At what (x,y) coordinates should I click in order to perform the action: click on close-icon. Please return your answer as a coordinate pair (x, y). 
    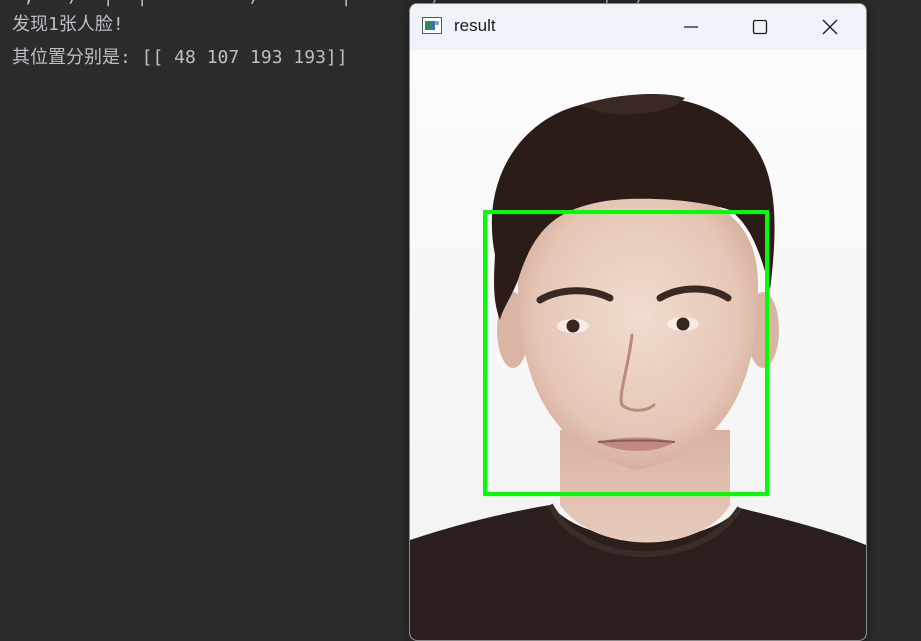
    Looking at the image, I should click on (830, 27).